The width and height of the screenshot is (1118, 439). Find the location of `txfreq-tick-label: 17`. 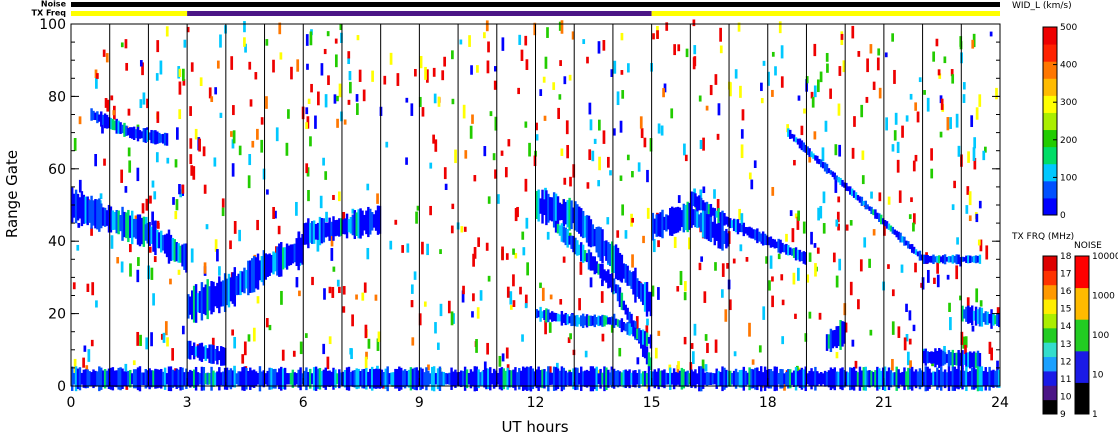

txfreq-tick-label: 17 is located at coordinates (1065, 275).